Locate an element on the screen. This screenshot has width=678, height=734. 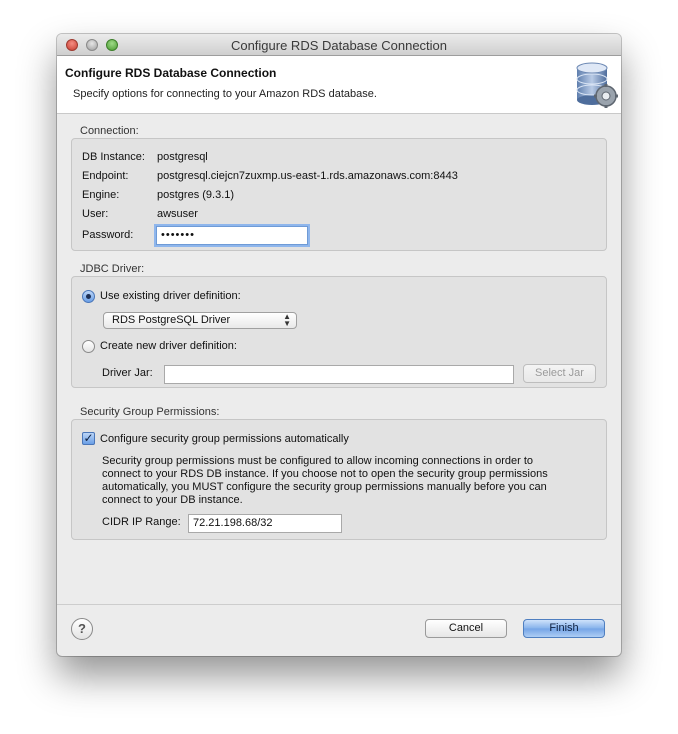
engine-value: postgres (9.3.1) is located at coordinates (196, 195).